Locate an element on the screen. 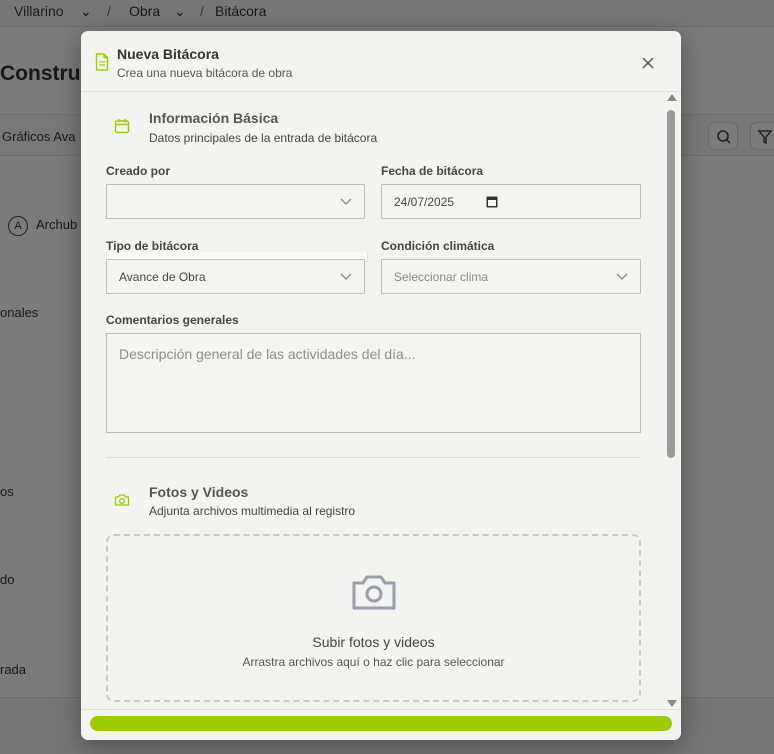  modal-subtitle: Crea una nueva bitácora de obra is located at coordinates (205, 73).